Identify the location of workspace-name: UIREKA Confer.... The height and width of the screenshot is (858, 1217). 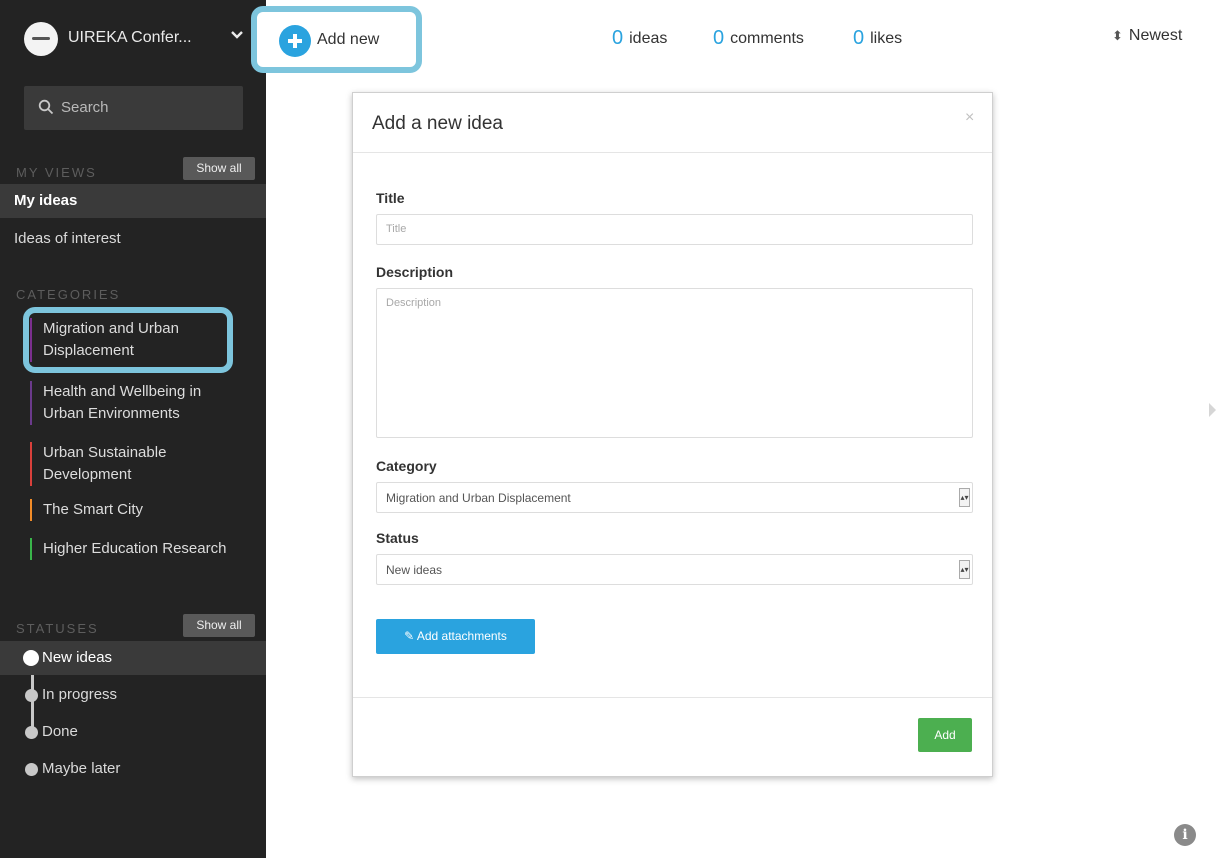
(130, 37).